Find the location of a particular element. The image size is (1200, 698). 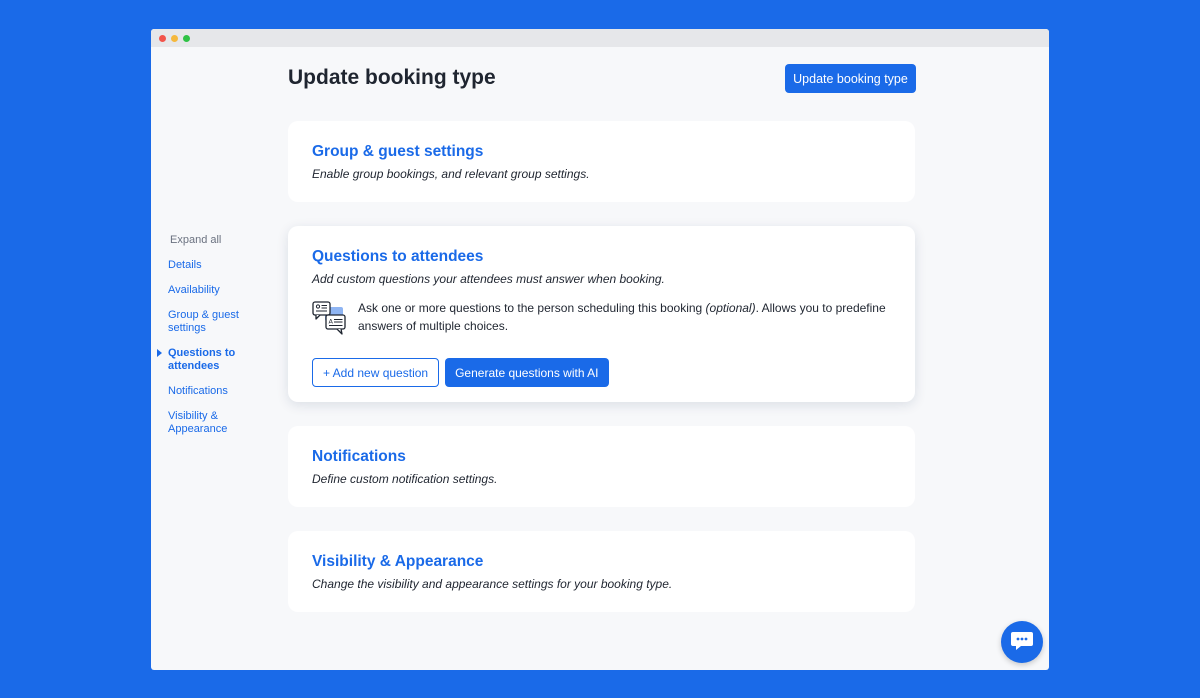

card-title: Visibility & Appearance is located at coordinates (398, 561).